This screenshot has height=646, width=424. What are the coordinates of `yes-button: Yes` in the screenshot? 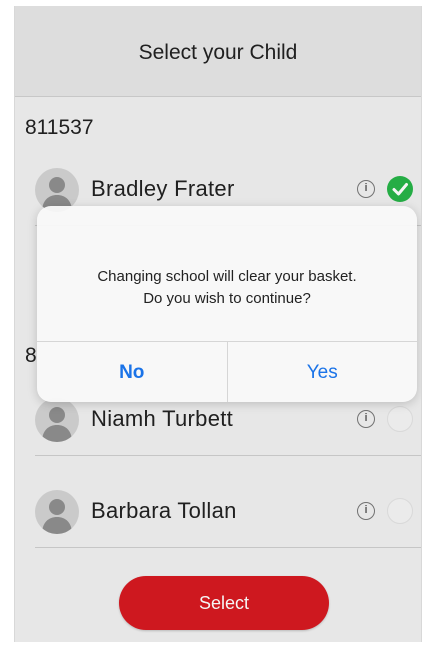 It's located at (323, 372).